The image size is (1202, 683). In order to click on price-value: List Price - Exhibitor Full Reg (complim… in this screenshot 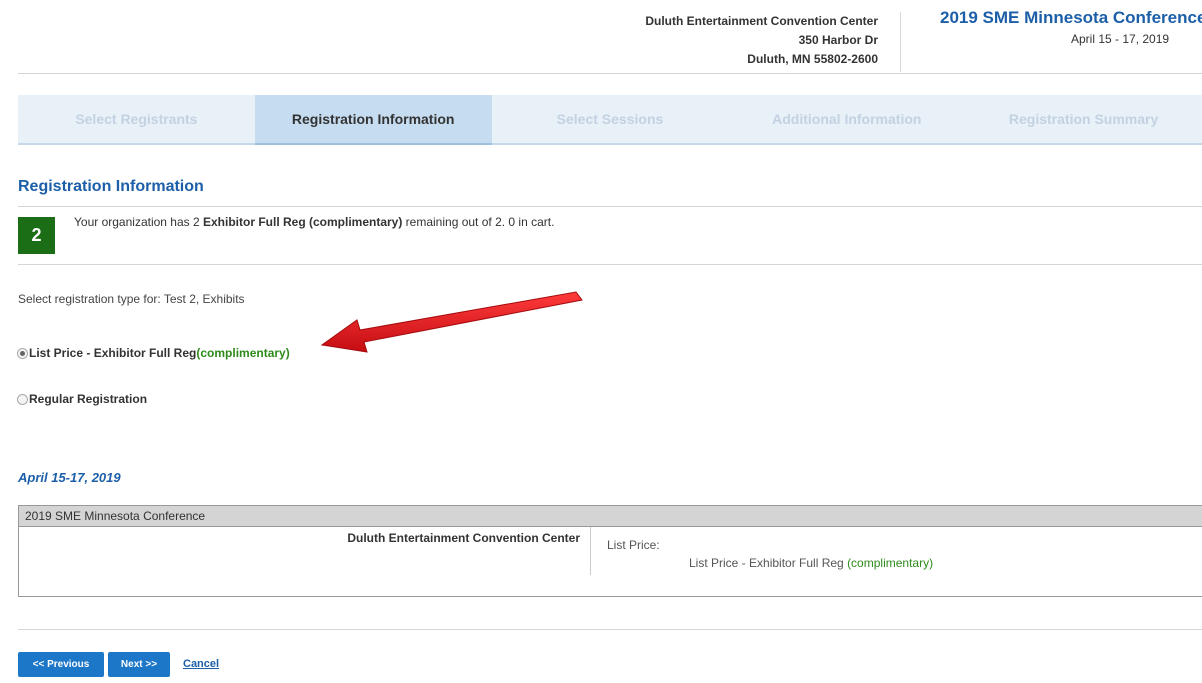, I will do `click(811, 563)`.